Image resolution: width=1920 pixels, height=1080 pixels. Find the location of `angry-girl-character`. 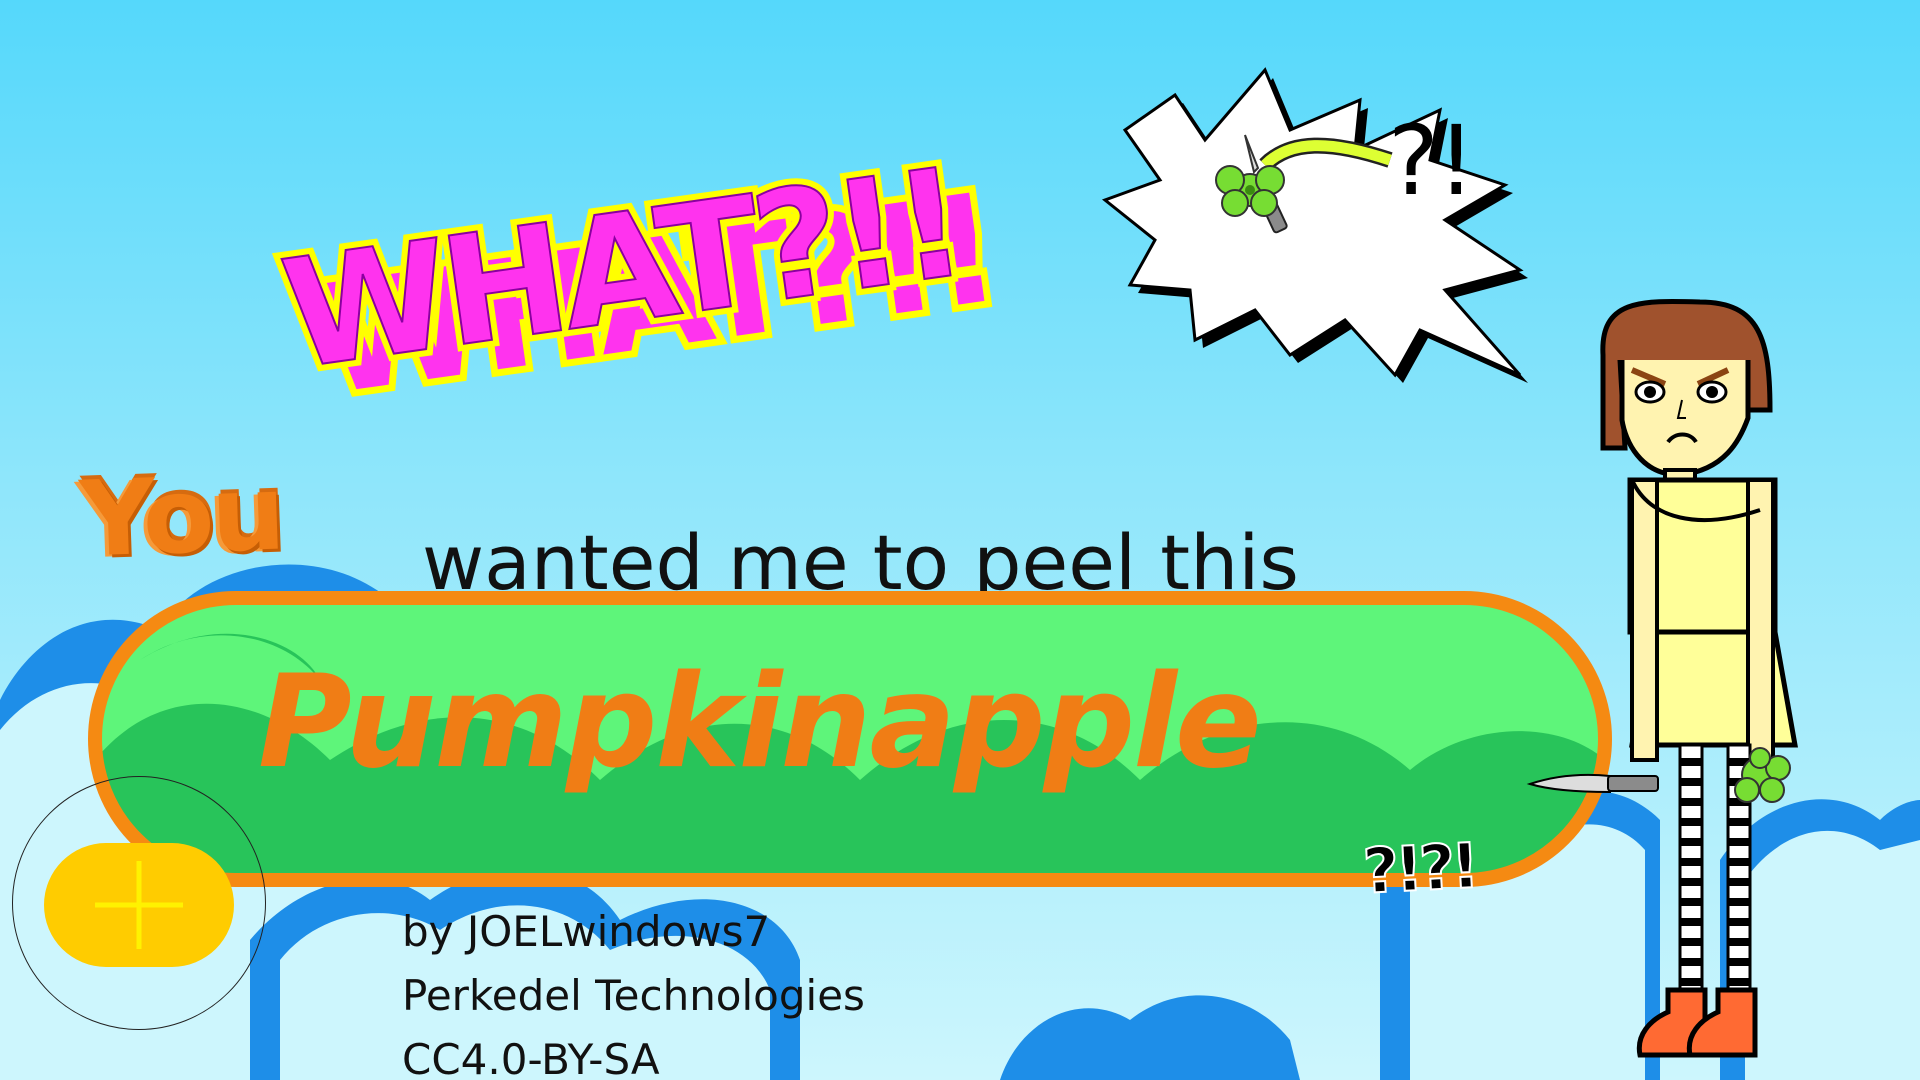

angry-girl-character is located at coordinates (1662, 678).